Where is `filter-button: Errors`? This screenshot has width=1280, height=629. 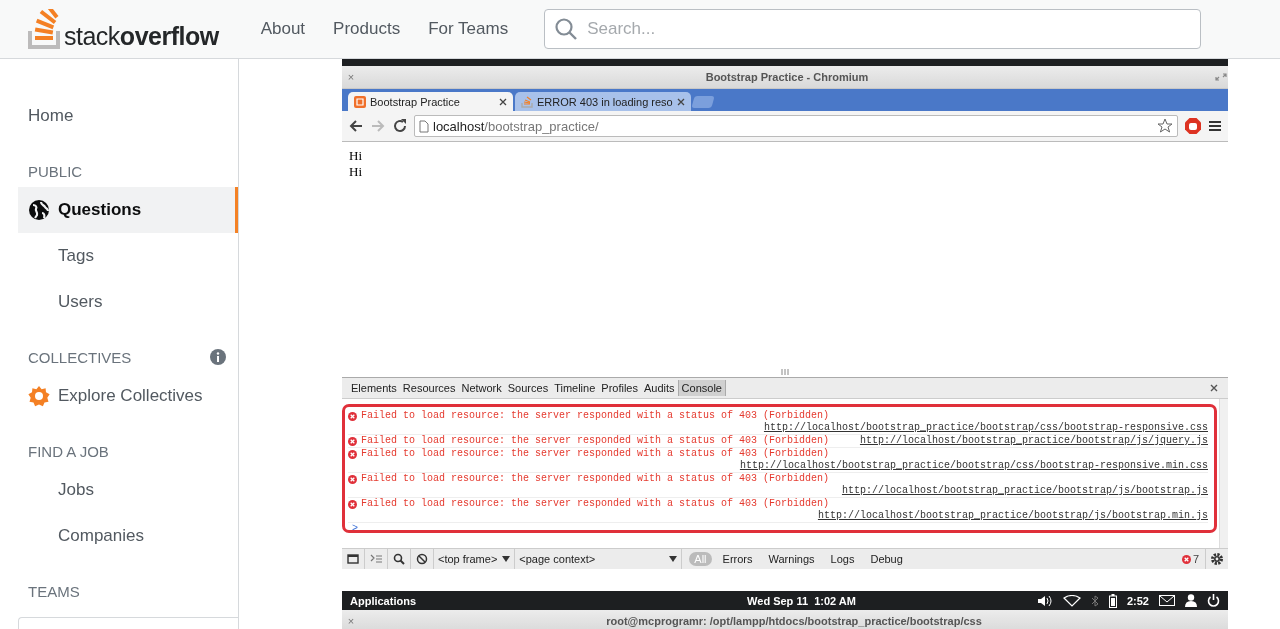
filter-button: Errors is located at coordinates (737, 559).